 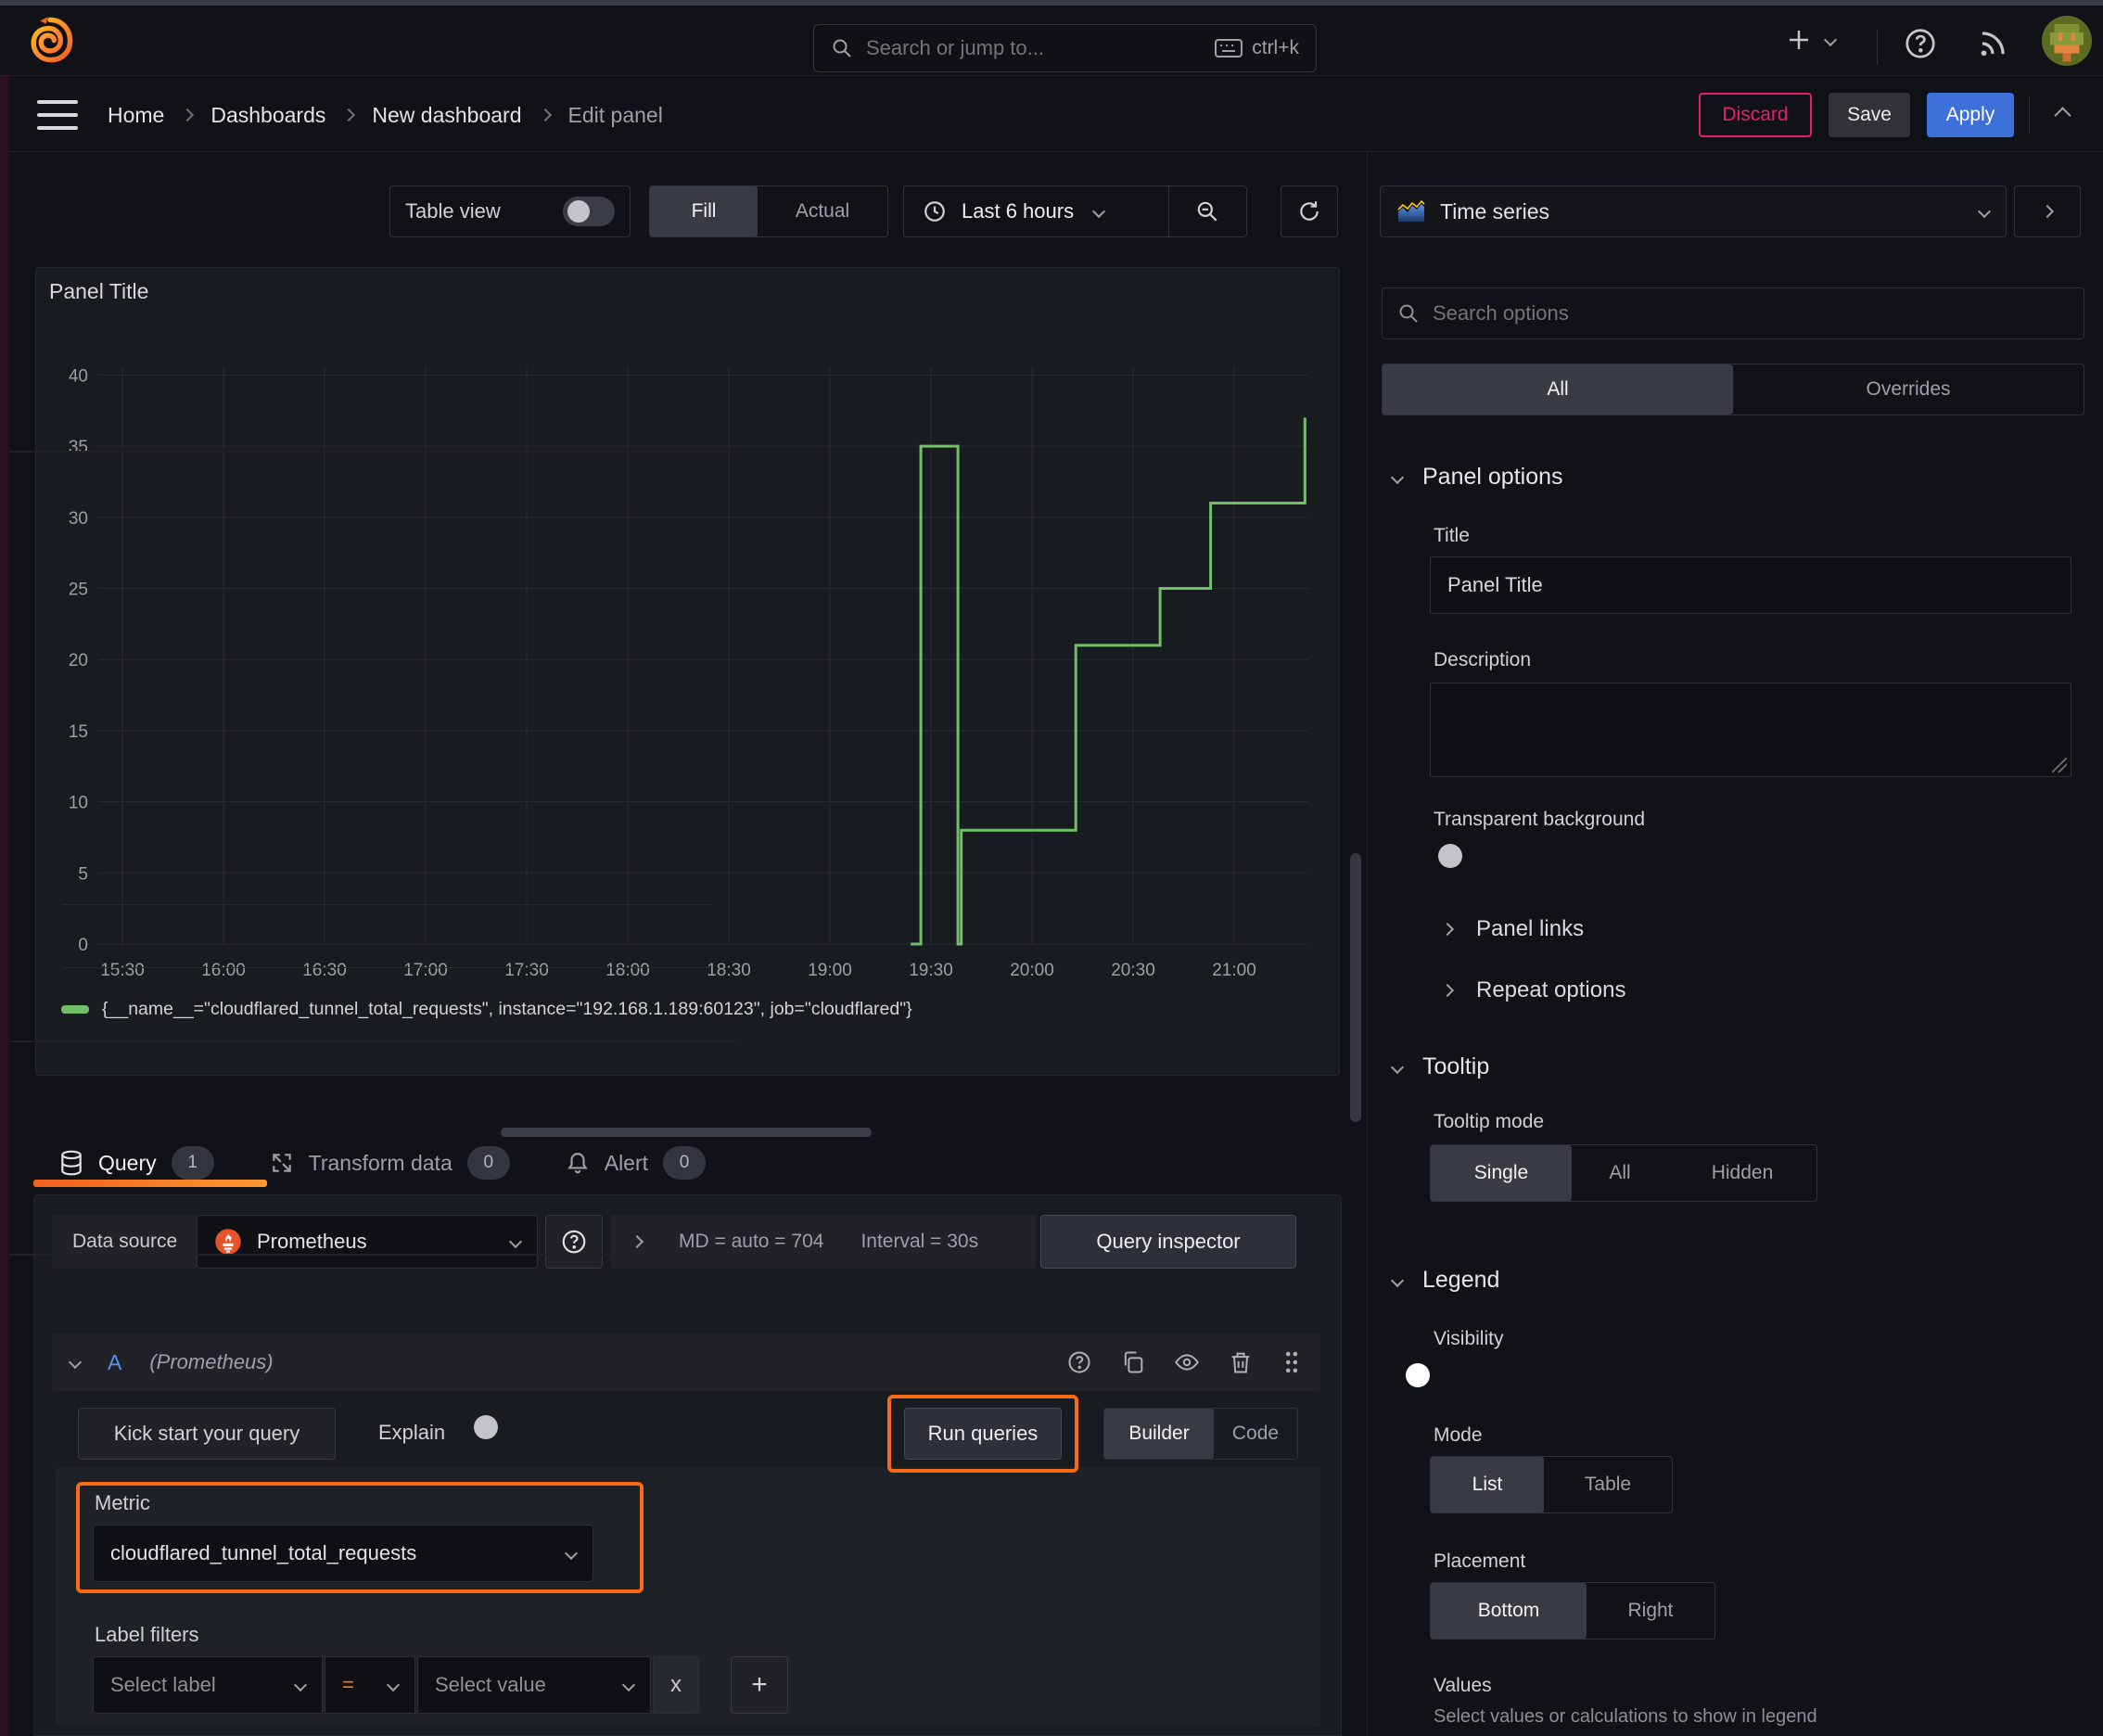 What do you see at coordinates (1079, 1362) in the screenshot?
I see `query-help-icon` at bounding box center [1079, 1362].